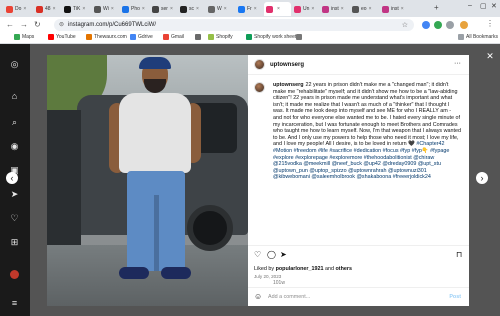 This screenshot has width=500, height=316. Describe the element at coordinates (61, 24) in the screenshot. I see `site-info-icon: ⊜` at that location.